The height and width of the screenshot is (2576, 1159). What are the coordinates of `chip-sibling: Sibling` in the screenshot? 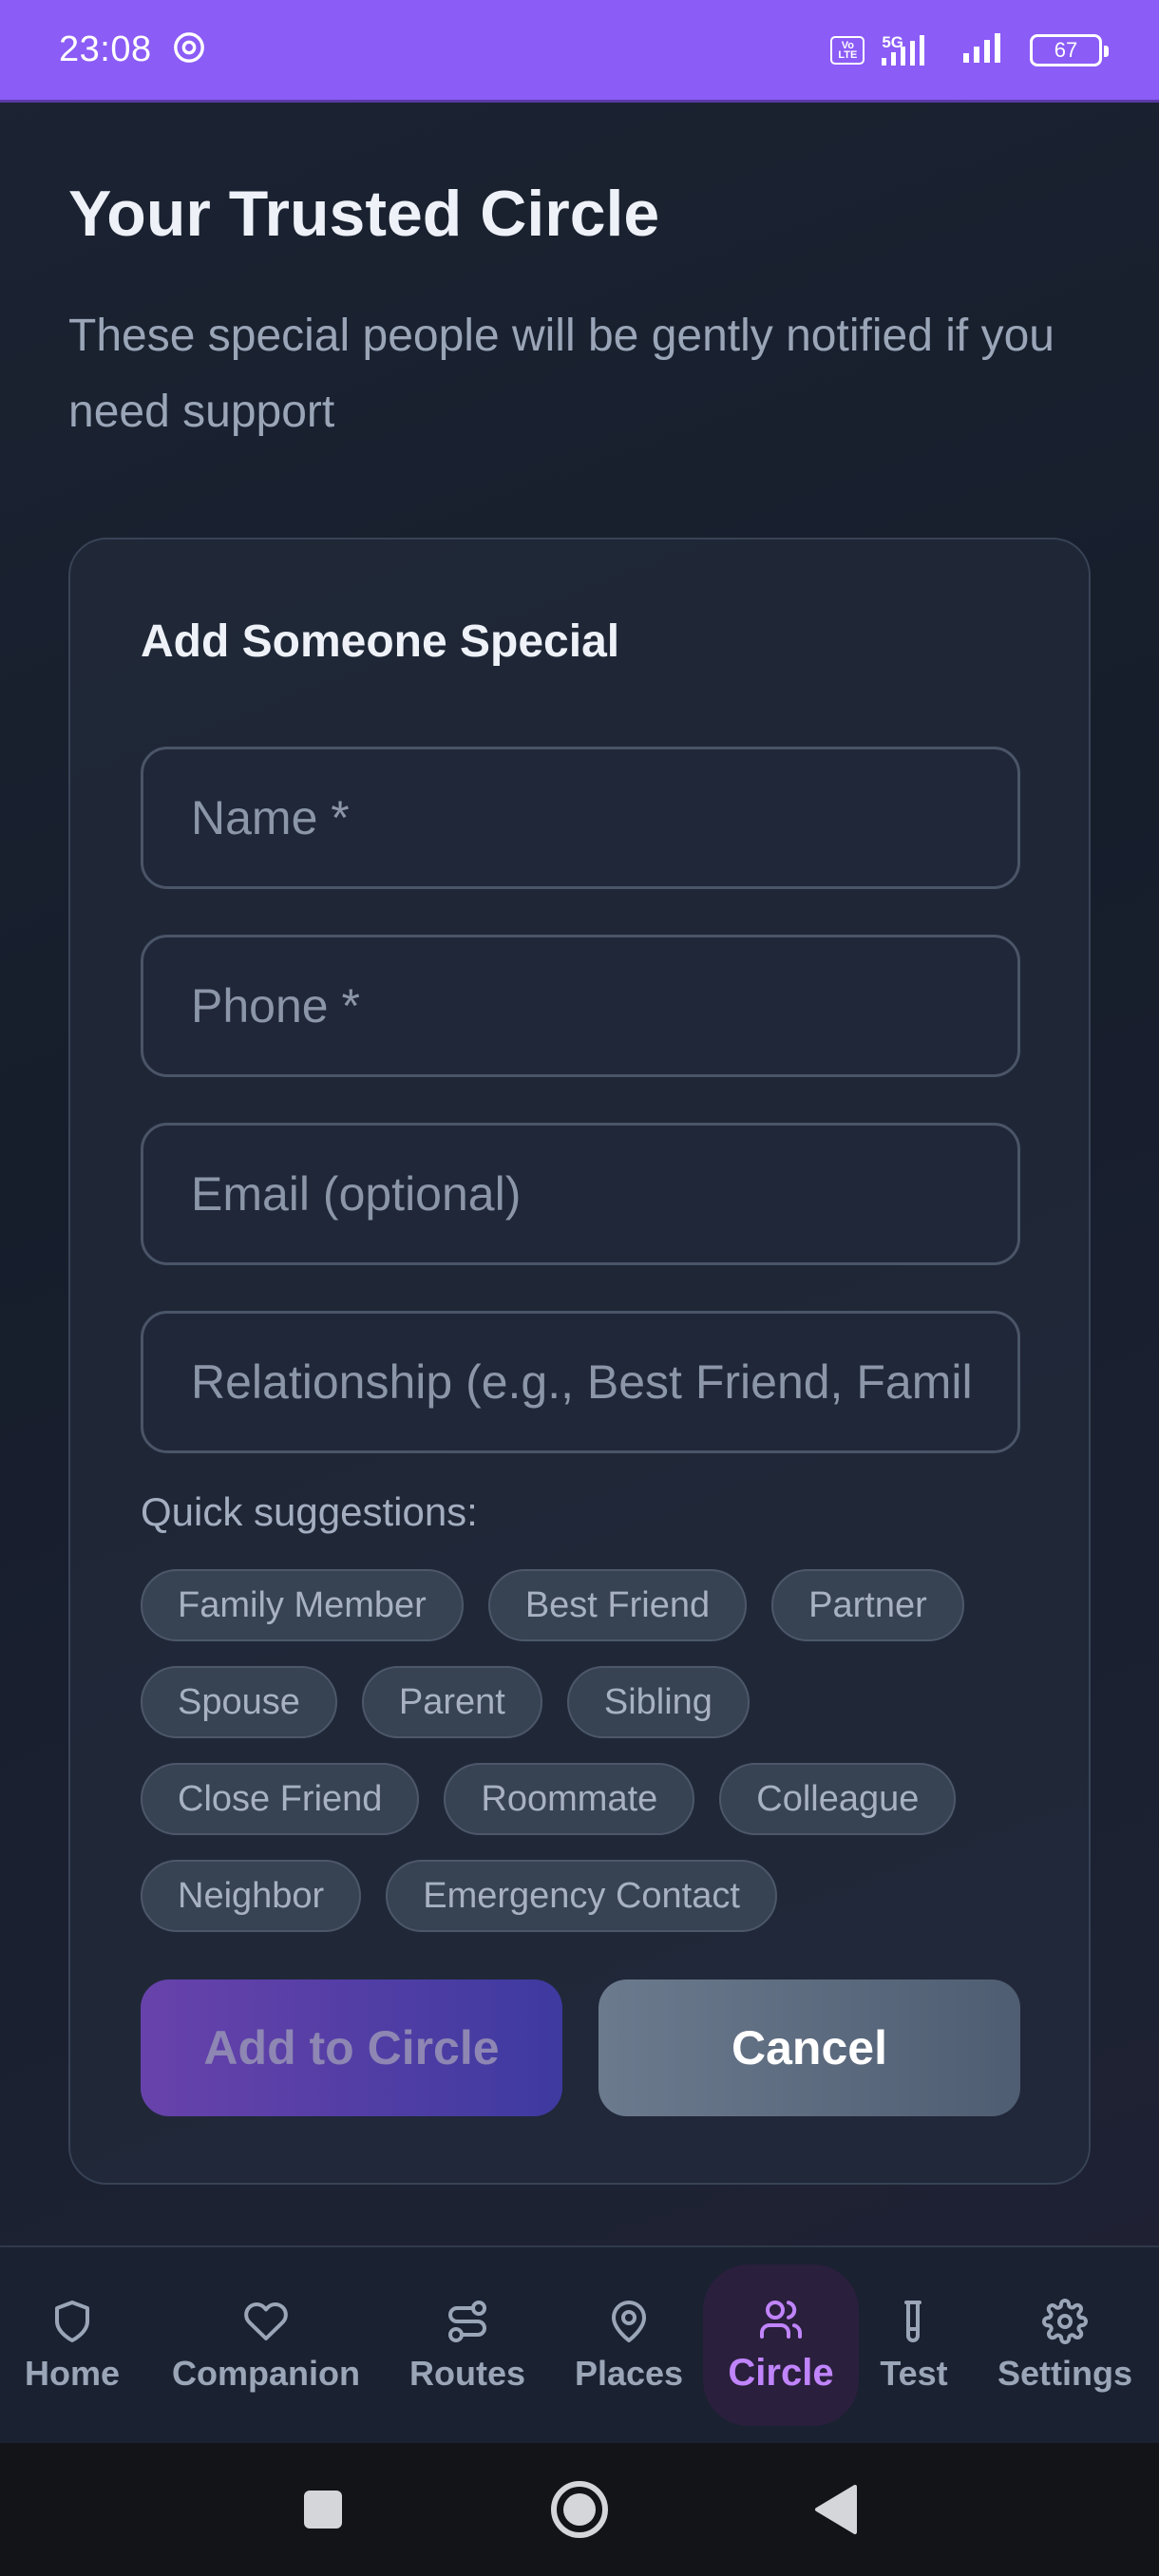 It's located at (658, 1702).